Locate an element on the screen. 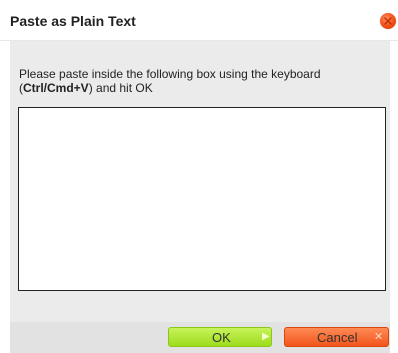 The image size is (398, 353). close-icon is located at coordinates (388, 21).